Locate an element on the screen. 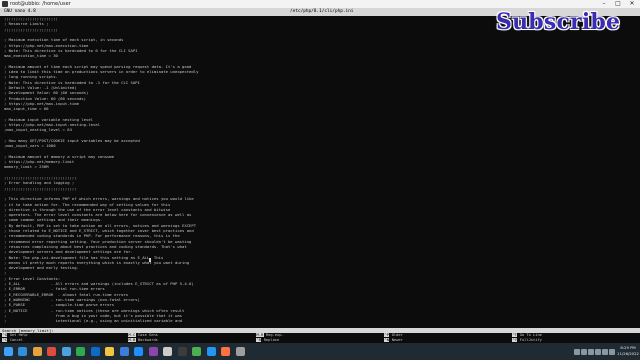  shortcut-item: ^P Older is located at coordinates (393, 335).